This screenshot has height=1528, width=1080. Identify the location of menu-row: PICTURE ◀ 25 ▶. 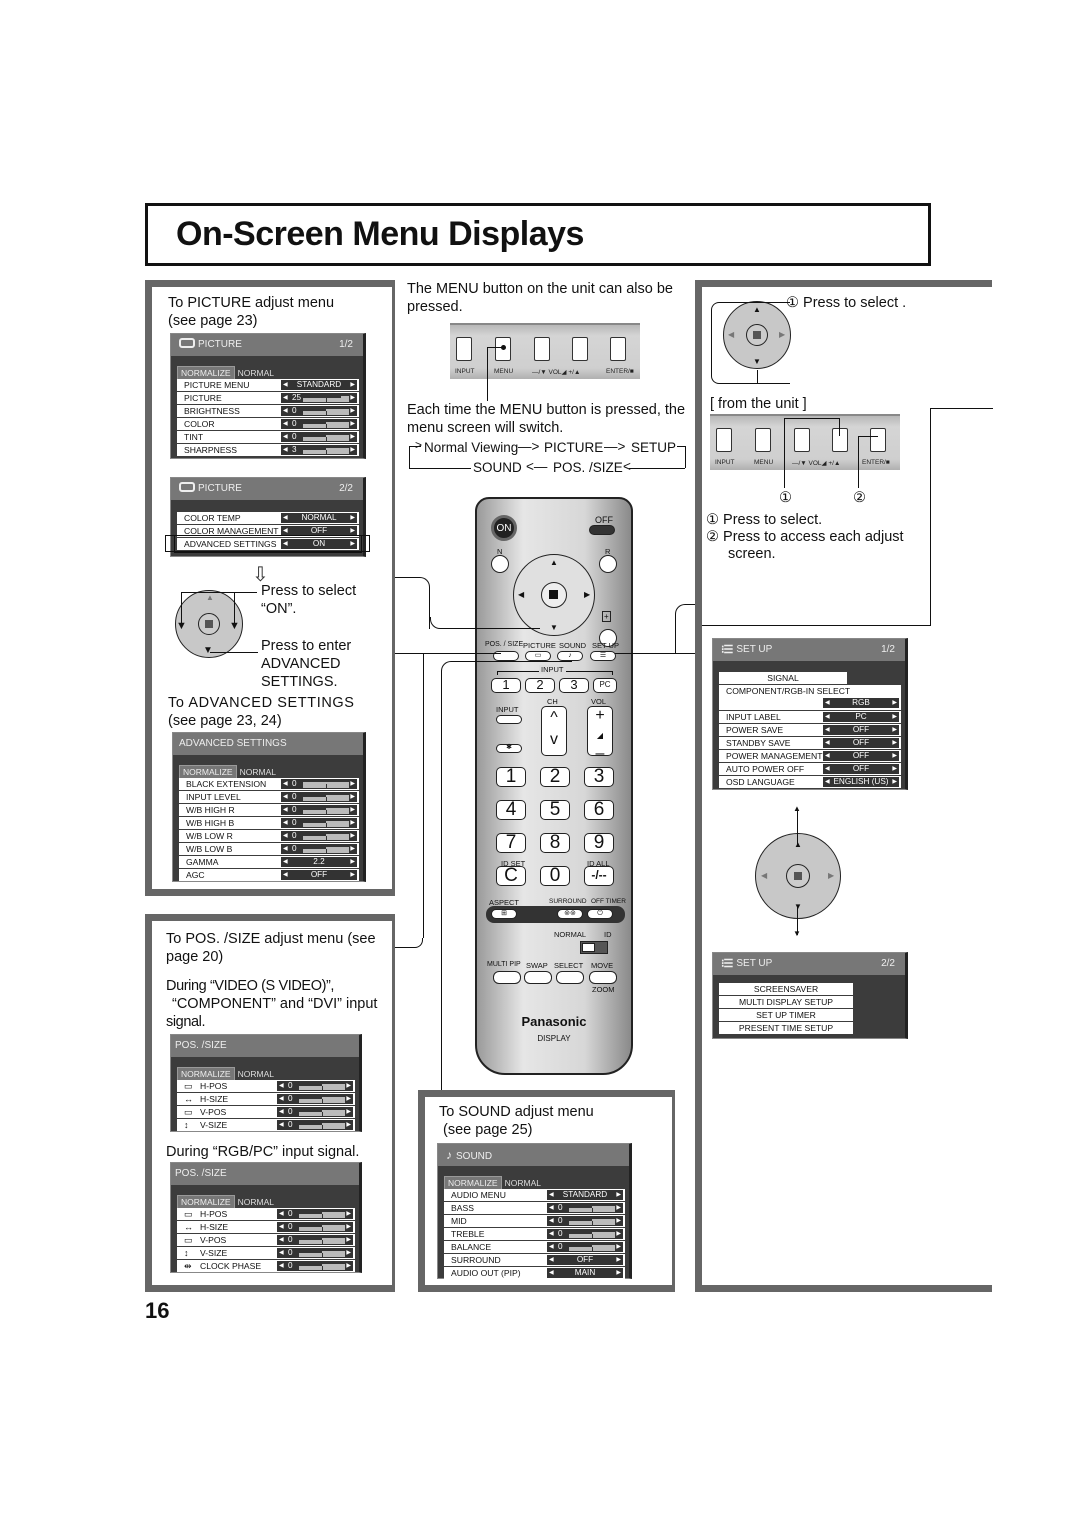
(268, 398).